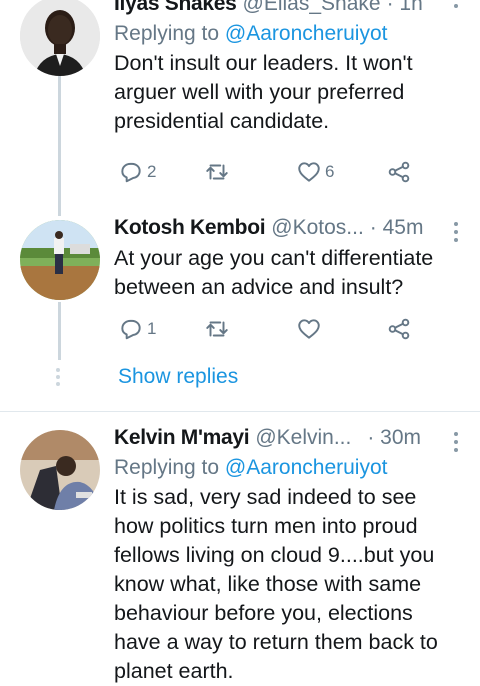 The width and height of the screenshot is (480, 686). I want to click on reply-count: 2, so click(152, 171).